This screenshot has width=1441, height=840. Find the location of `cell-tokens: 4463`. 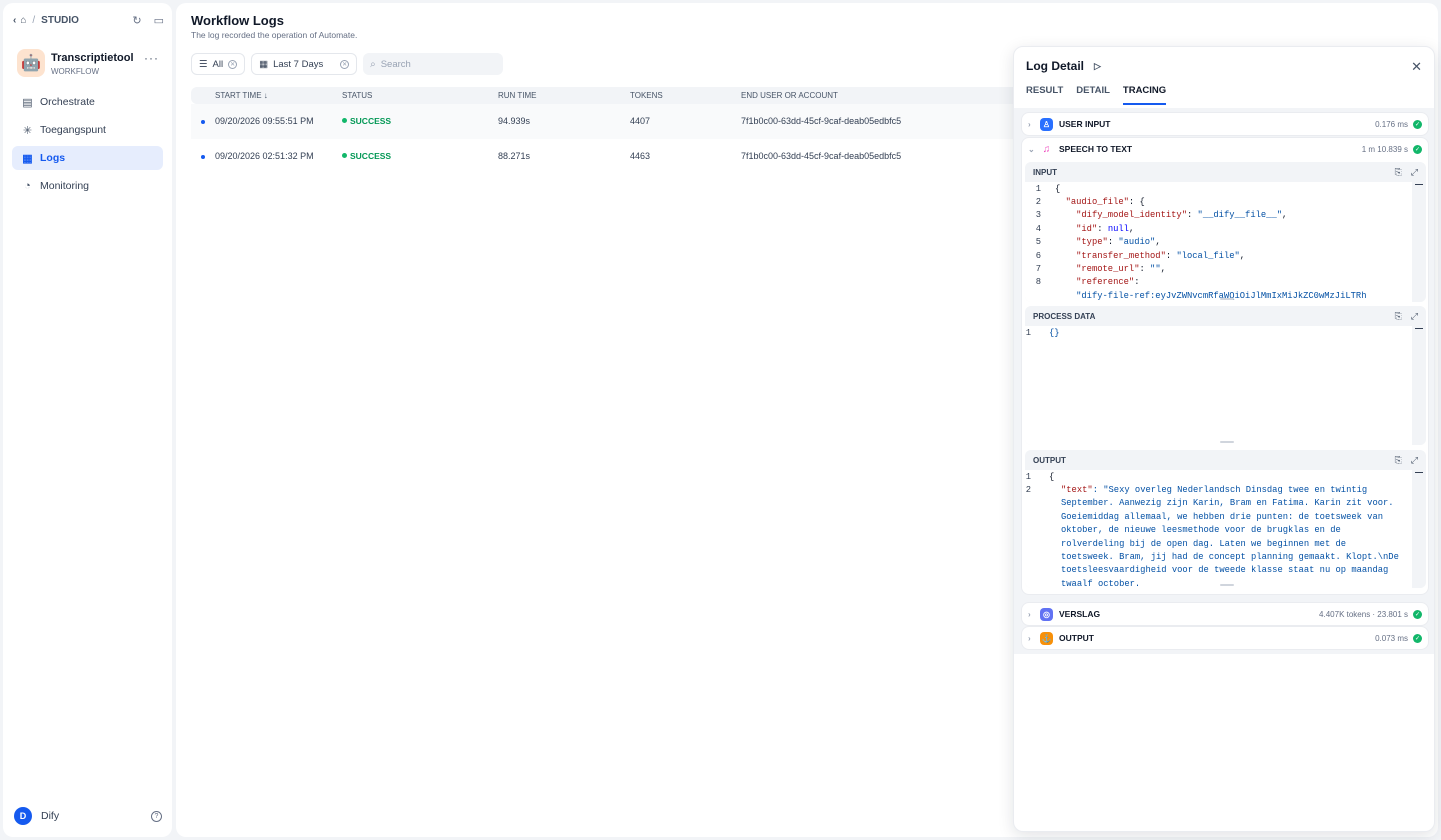

cell-tokens: 4463 is located at coordinates (640, 156).